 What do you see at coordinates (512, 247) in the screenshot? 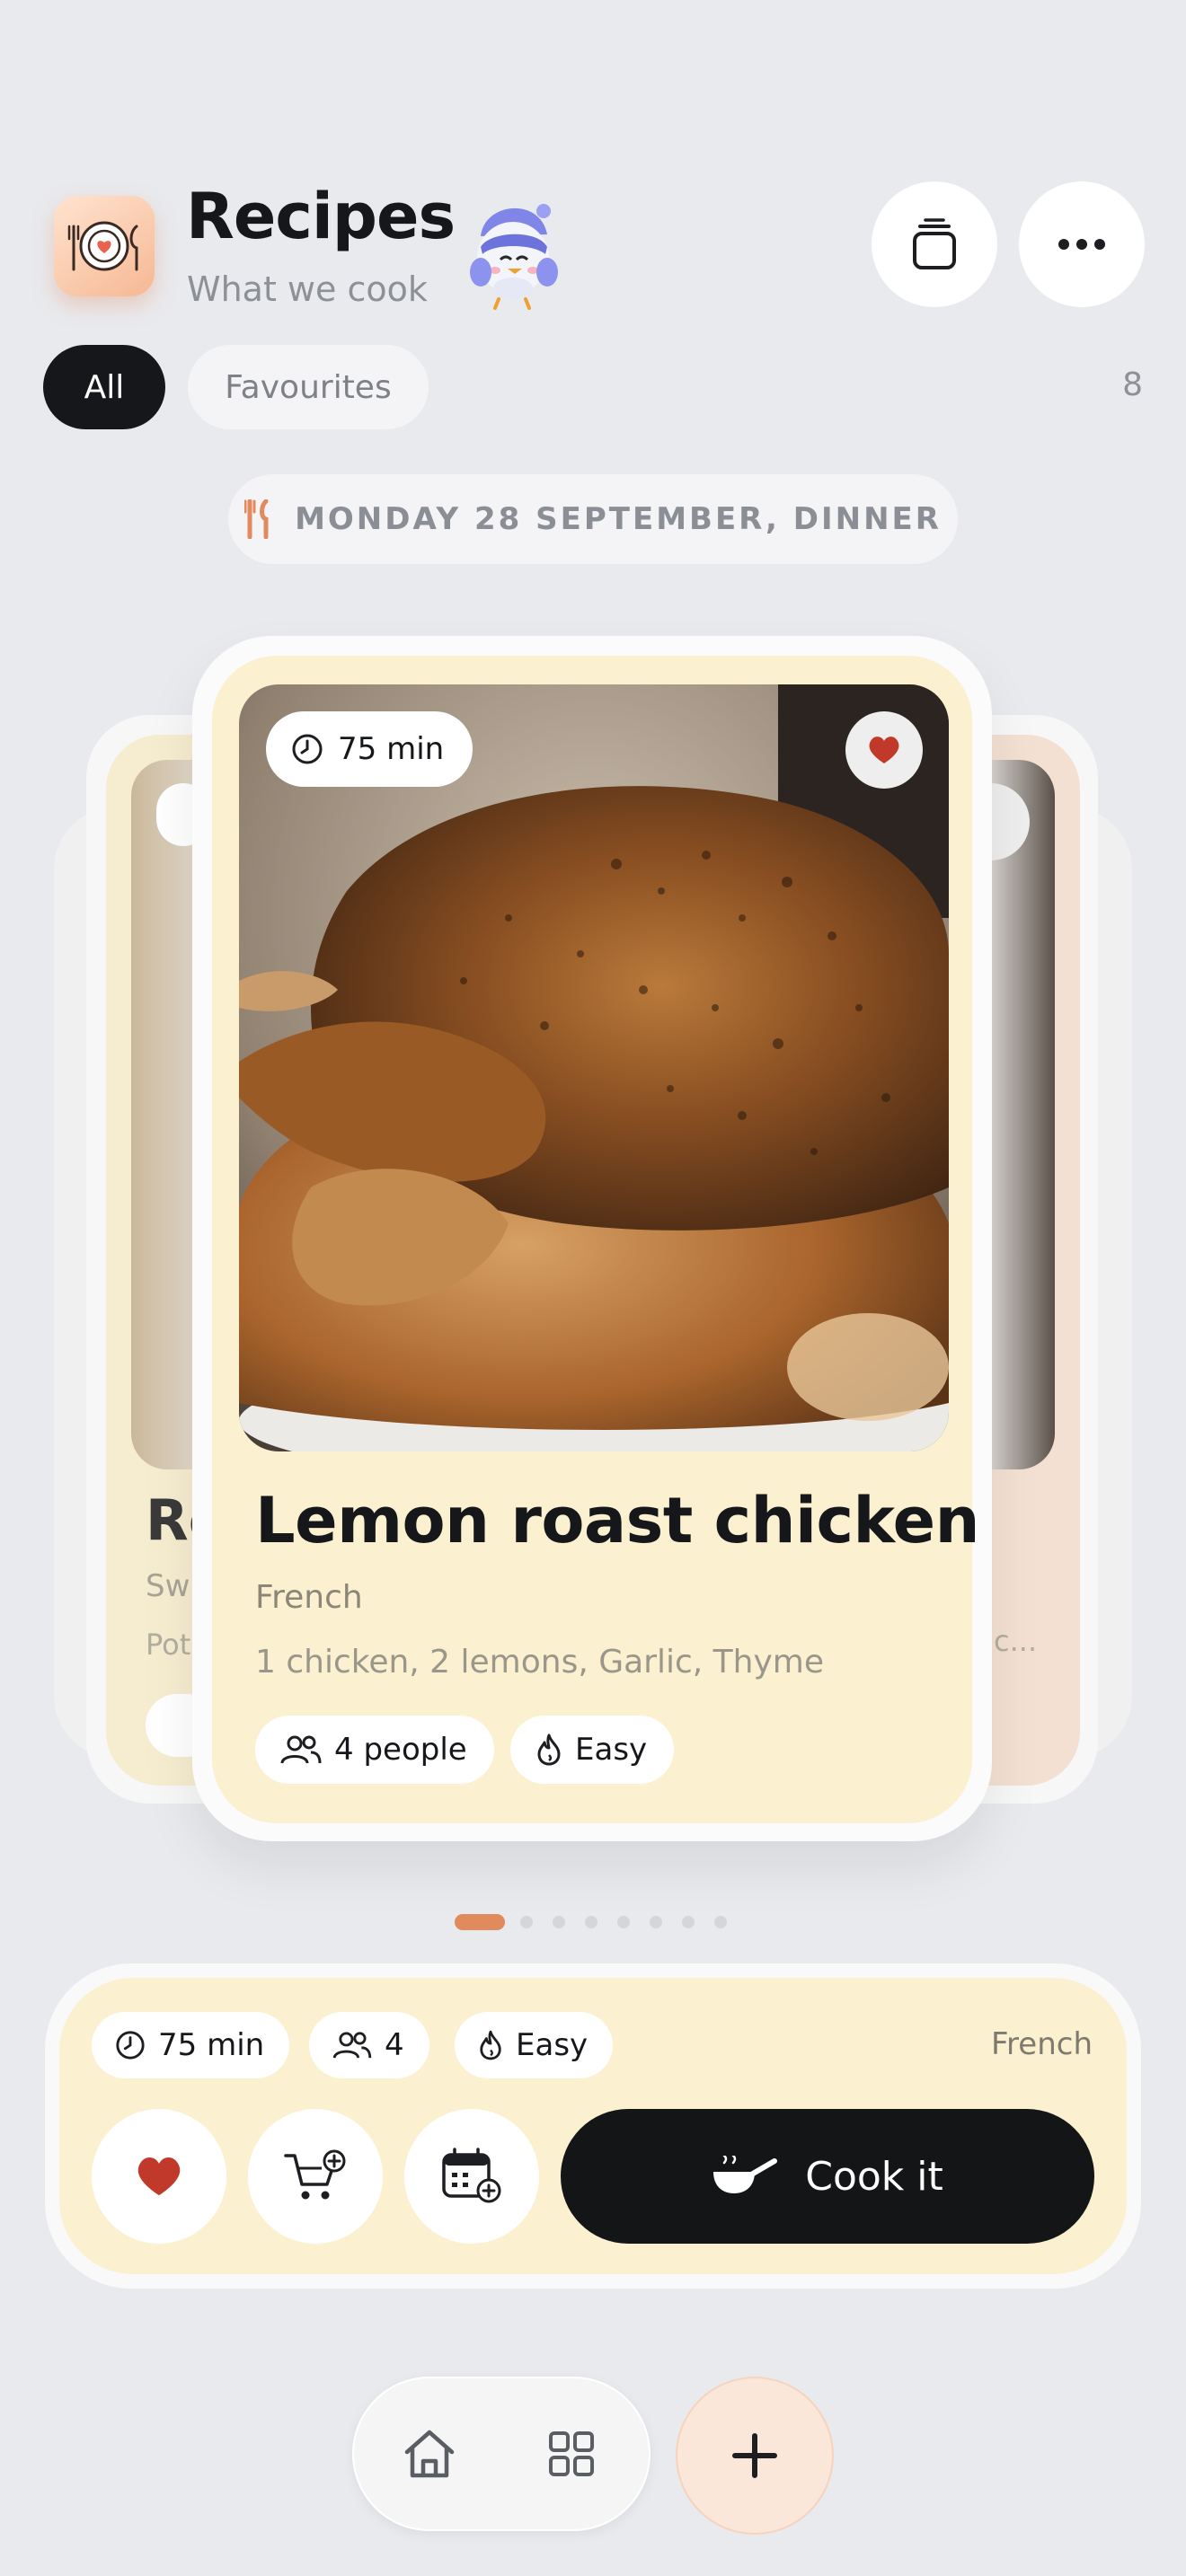
I see `bird-mascot-icon` at bounding box center [512, 247].